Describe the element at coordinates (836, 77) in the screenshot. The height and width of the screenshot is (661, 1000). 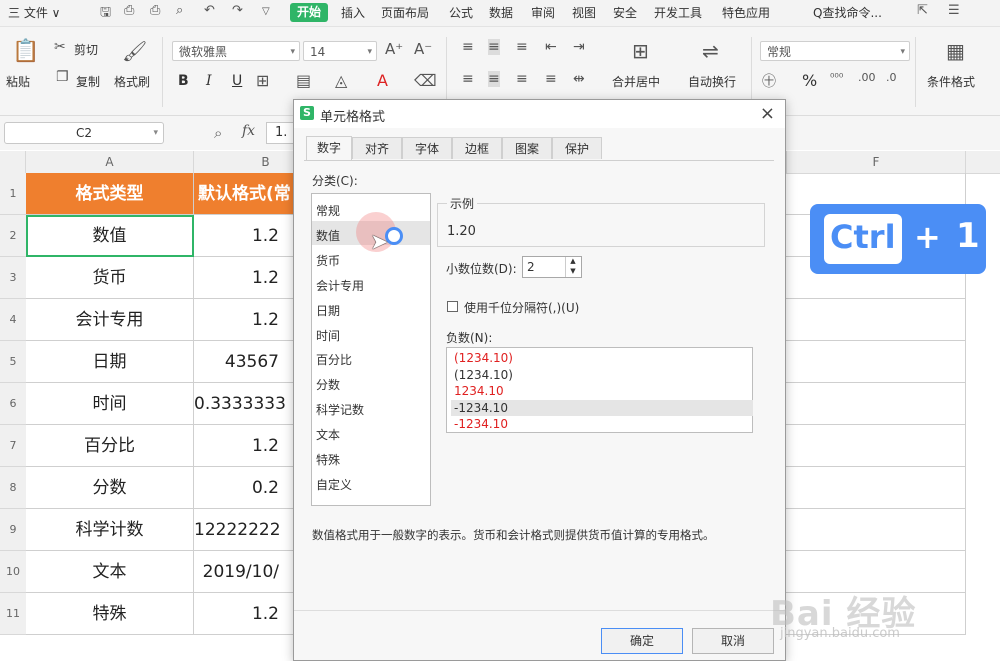
I see `thousands-icon: ⁰⁰⁰` at that location.